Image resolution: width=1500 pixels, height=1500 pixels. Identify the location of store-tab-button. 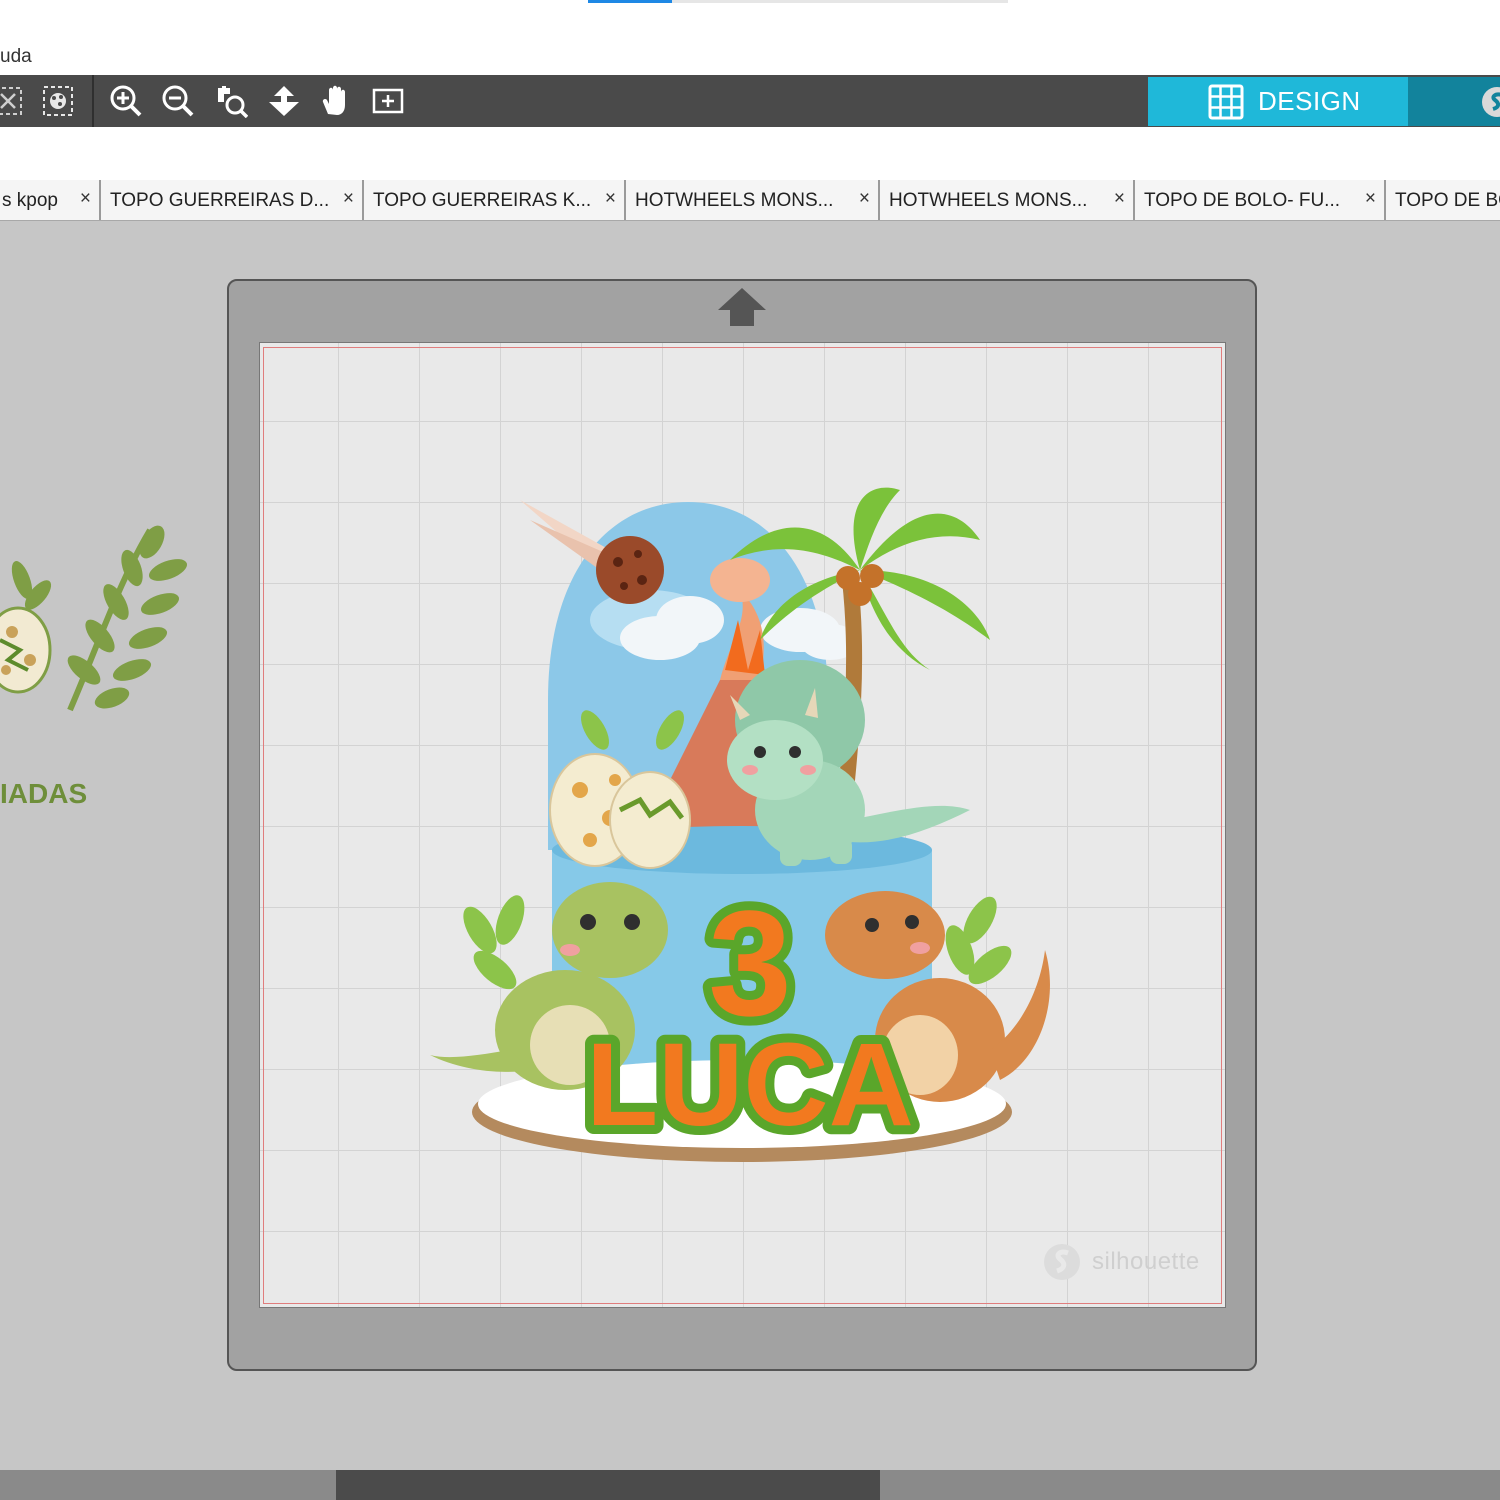
(1454, 101).